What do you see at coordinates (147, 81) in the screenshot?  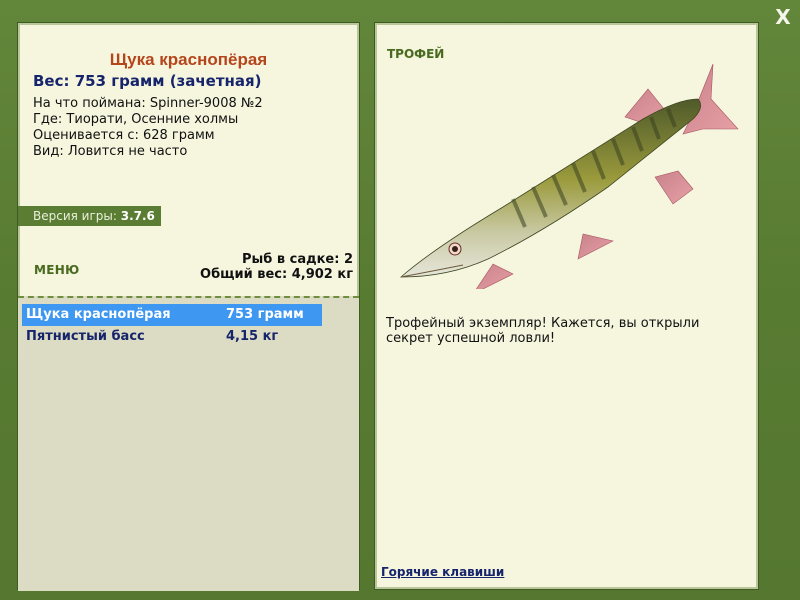 I see `fish-weight: Вес: 753 грамм (зачетная)` at bounding box center [147, 81].